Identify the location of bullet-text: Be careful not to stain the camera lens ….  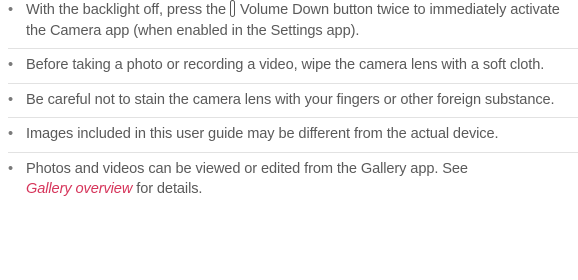
(290, 99).